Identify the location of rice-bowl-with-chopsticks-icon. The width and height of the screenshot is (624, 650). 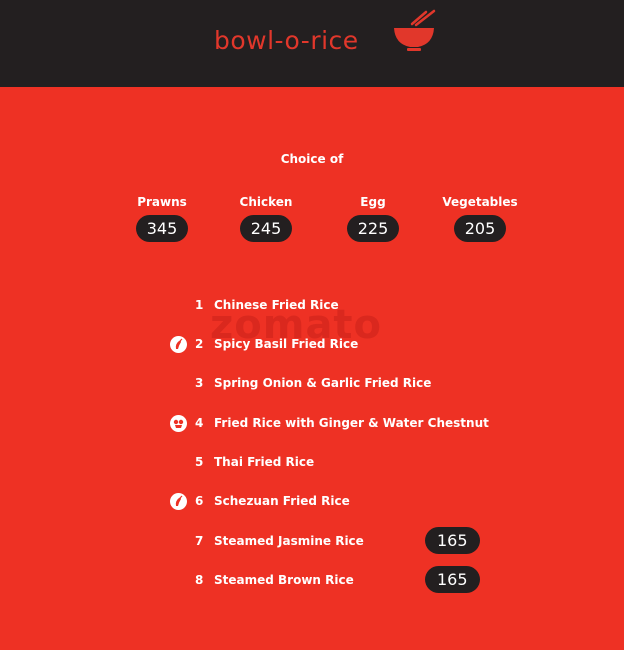
(415, 30).